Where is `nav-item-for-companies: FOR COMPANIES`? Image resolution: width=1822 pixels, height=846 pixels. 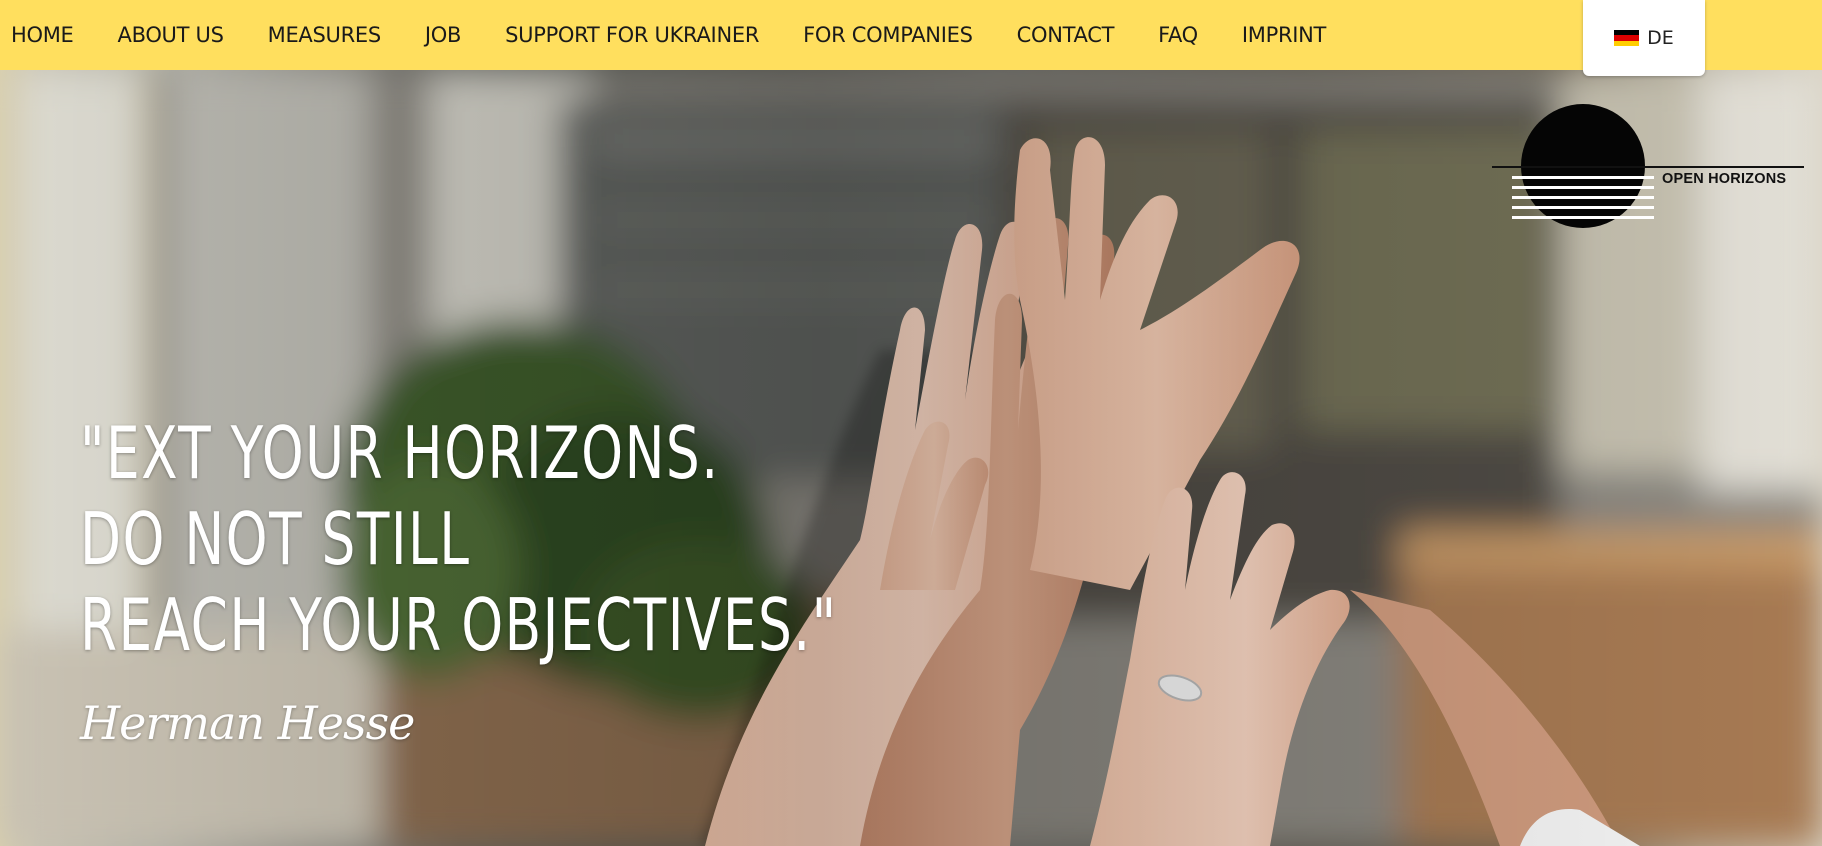
nav-item-for-companies: FOR COMPANIES is located at coordinates (888, 35).